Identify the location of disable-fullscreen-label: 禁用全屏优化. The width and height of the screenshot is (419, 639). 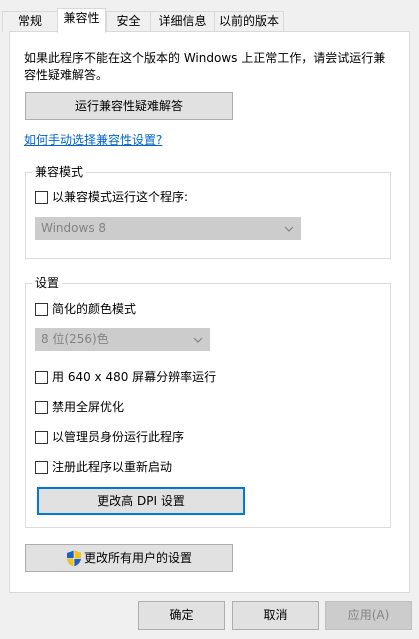
(88, 407).